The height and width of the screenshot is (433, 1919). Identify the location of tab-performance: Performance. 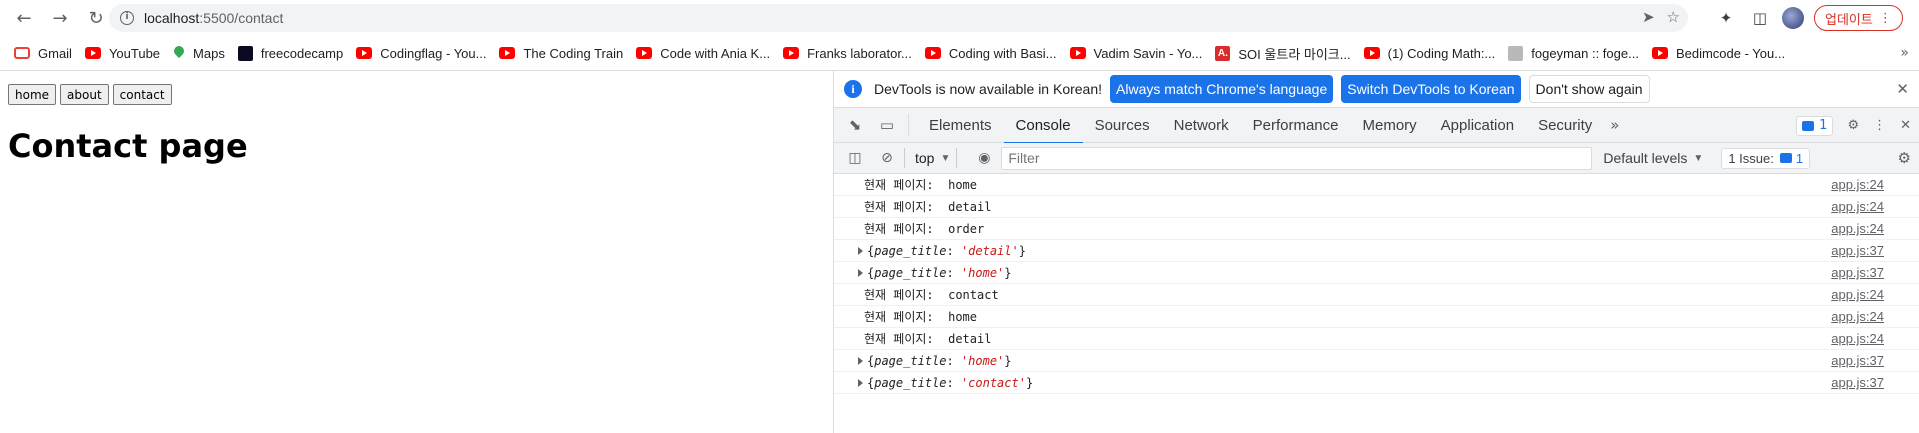
(1296, 125).